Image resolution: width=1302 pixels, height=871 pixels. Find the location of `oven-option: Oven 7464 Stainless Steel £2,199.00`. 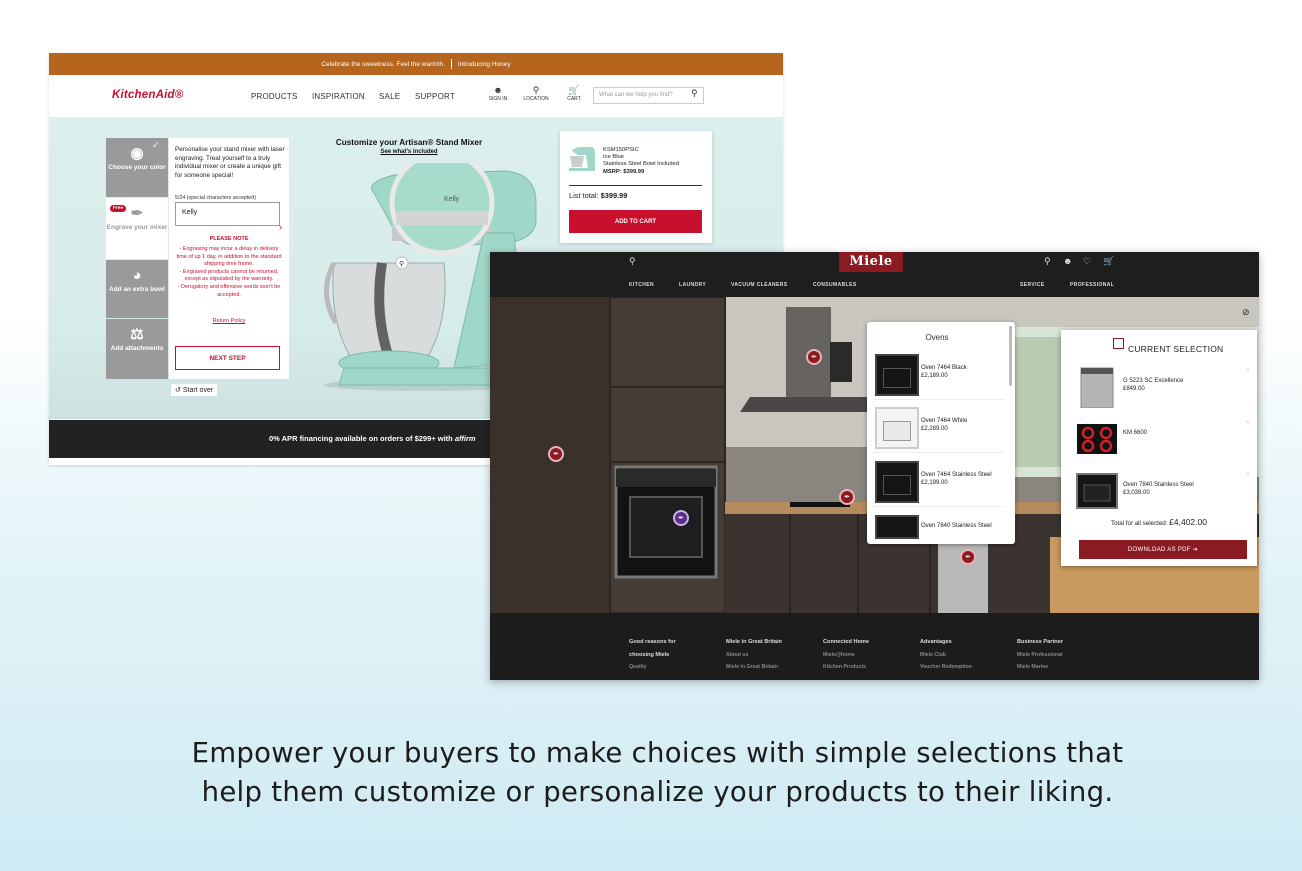

oven-option: Oven 7464 Stainless Steel £2,199.00 is located at coordinates (939, 482).